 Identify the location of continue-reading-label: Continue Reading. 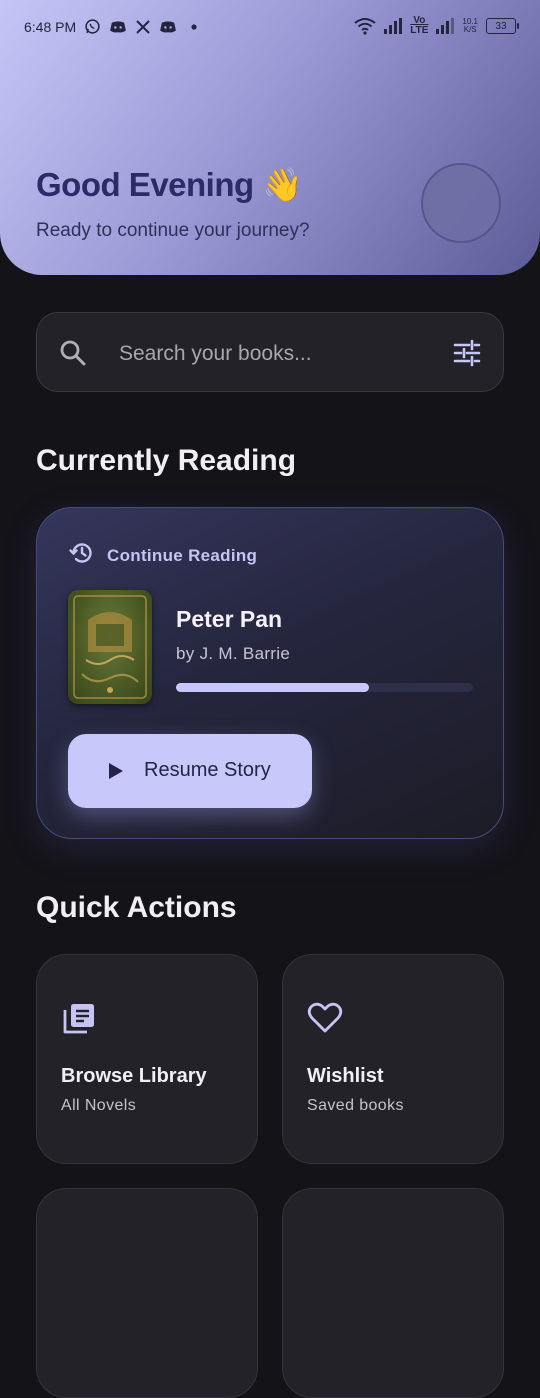
(182, 555).